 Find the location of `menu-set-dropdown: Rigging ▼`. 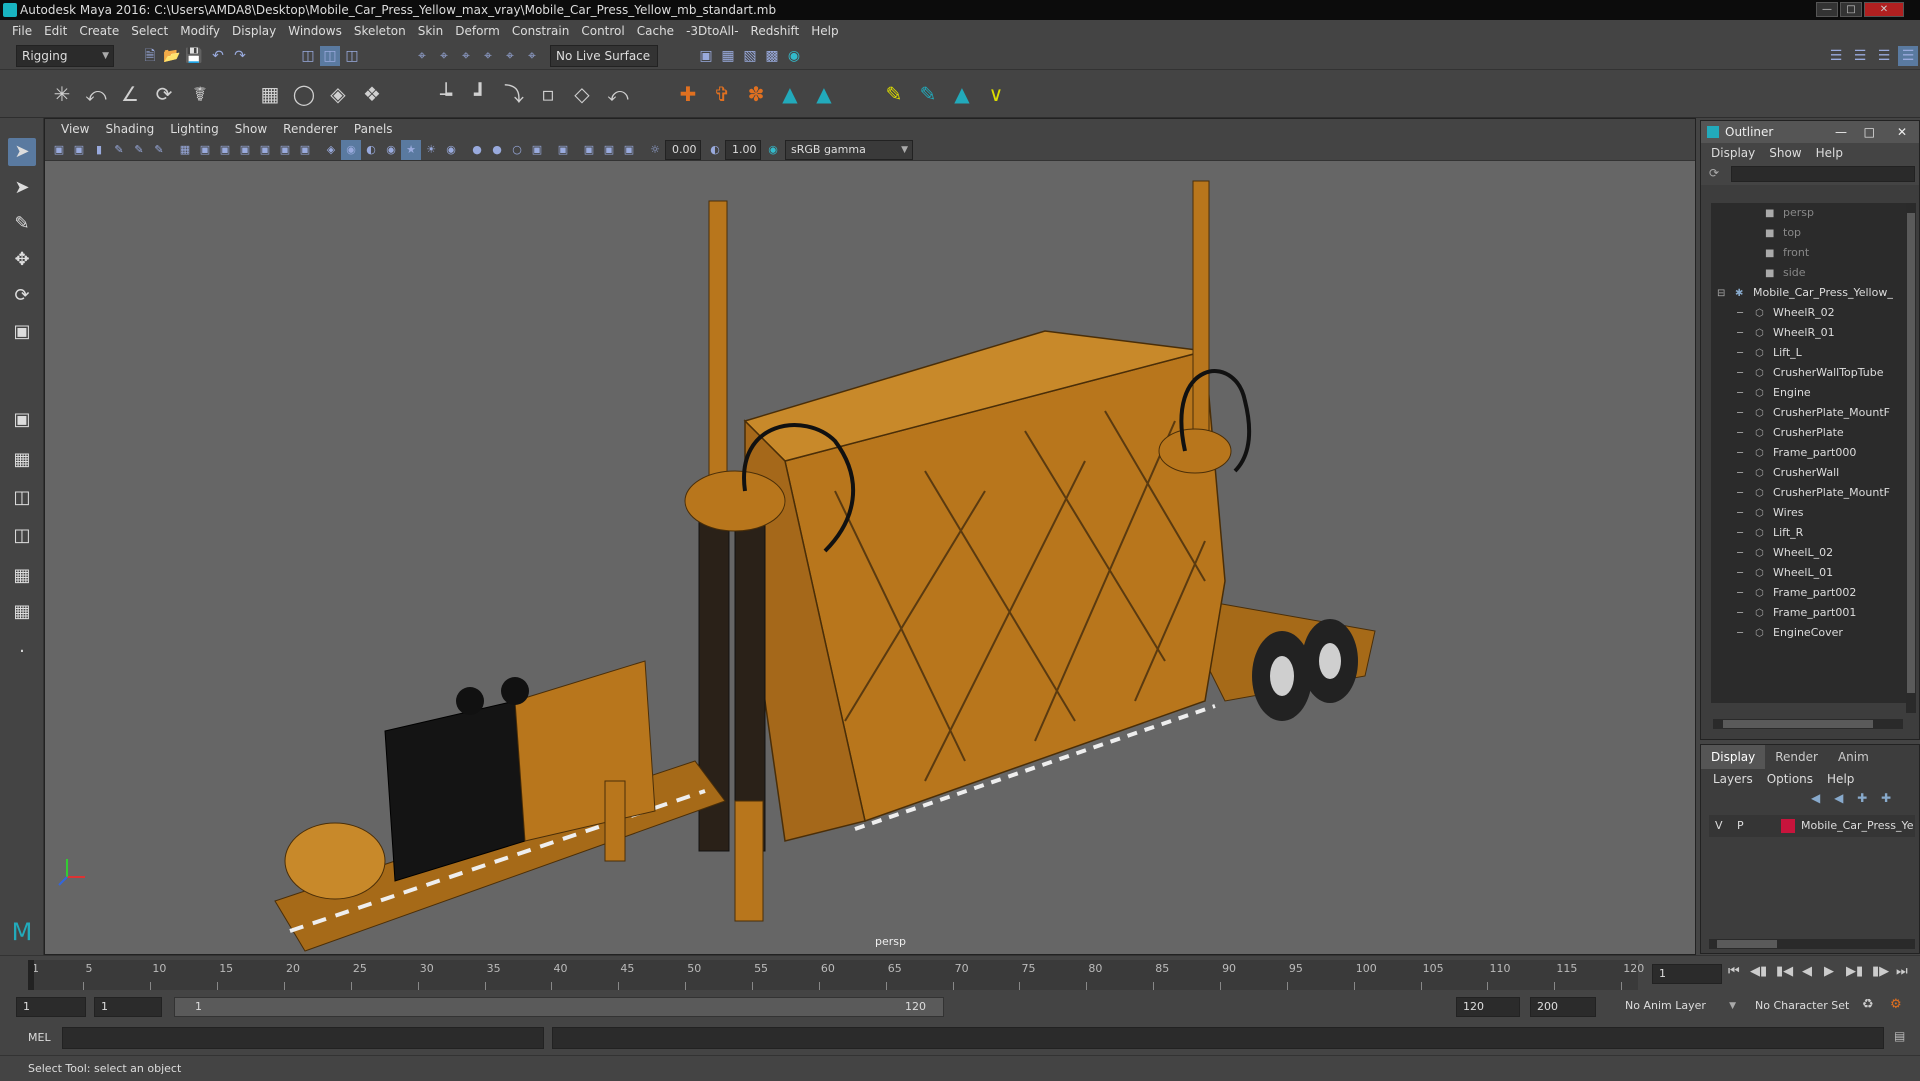

menu-set-dropdown: Rigging ▼ is located at coordinates (65, 56).